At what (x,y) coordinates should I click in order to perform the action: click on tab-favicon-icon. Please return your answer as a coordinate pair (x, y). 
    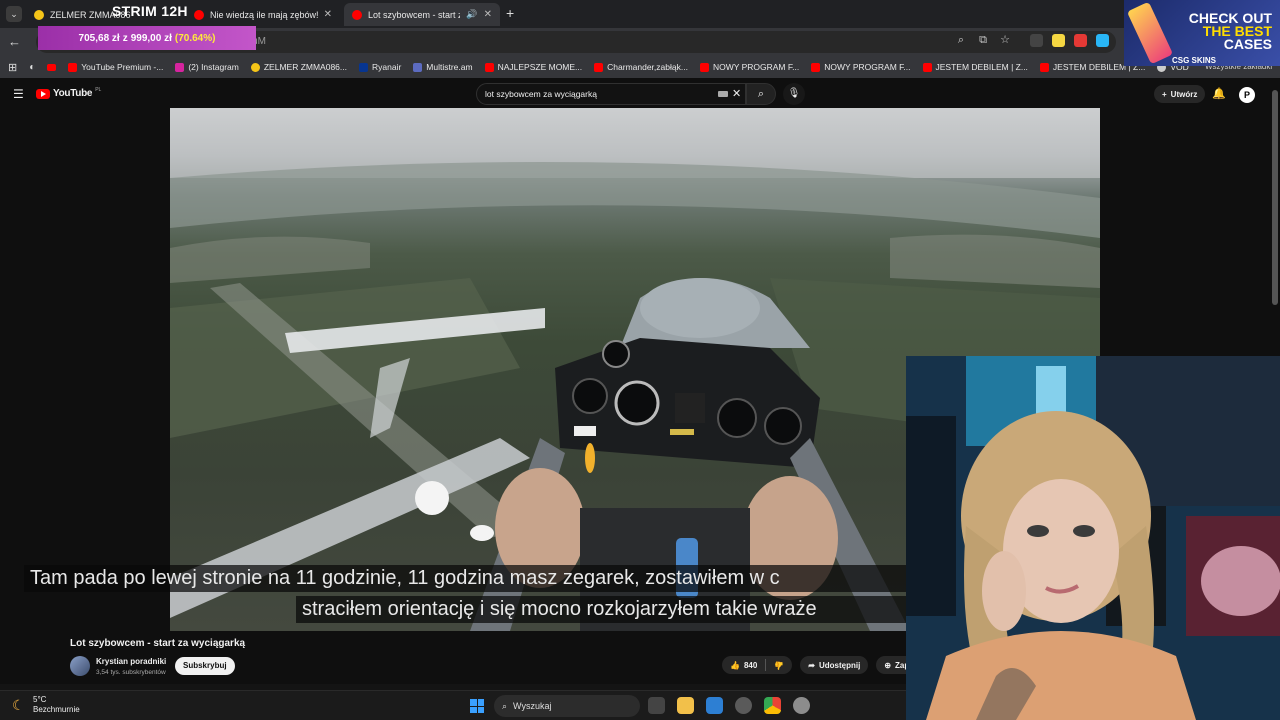
    Looking at the image, I should click on (39, 14).